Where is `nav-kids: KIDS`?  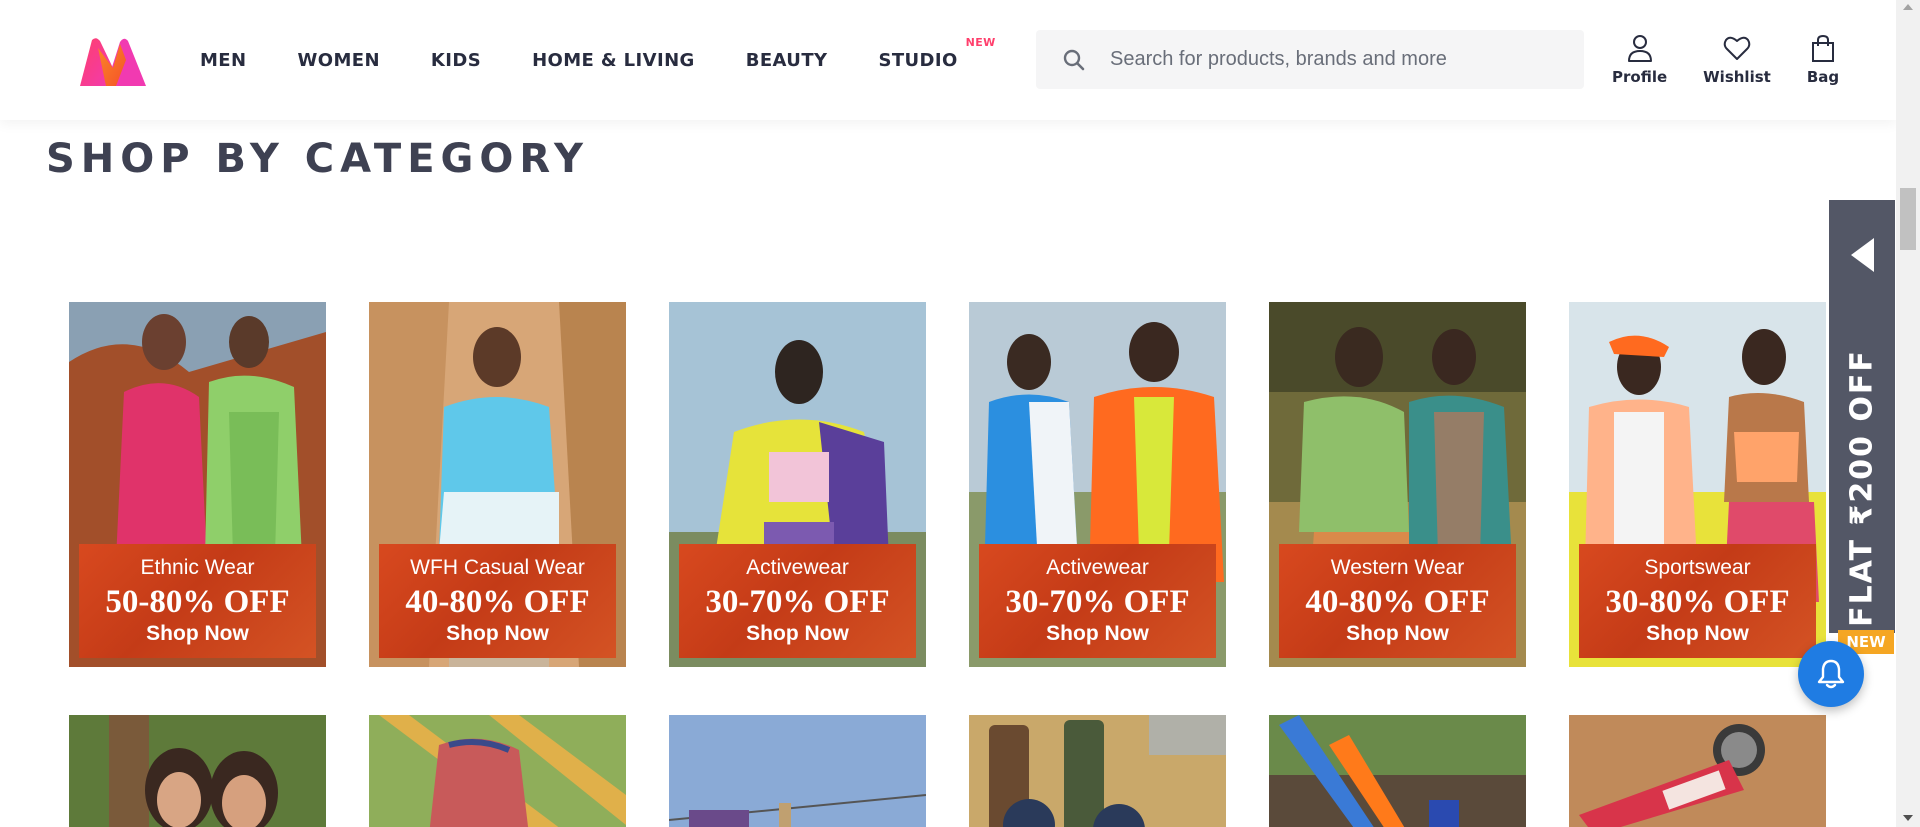
nav-kids: KIDS is located at coordinates (456, 60).